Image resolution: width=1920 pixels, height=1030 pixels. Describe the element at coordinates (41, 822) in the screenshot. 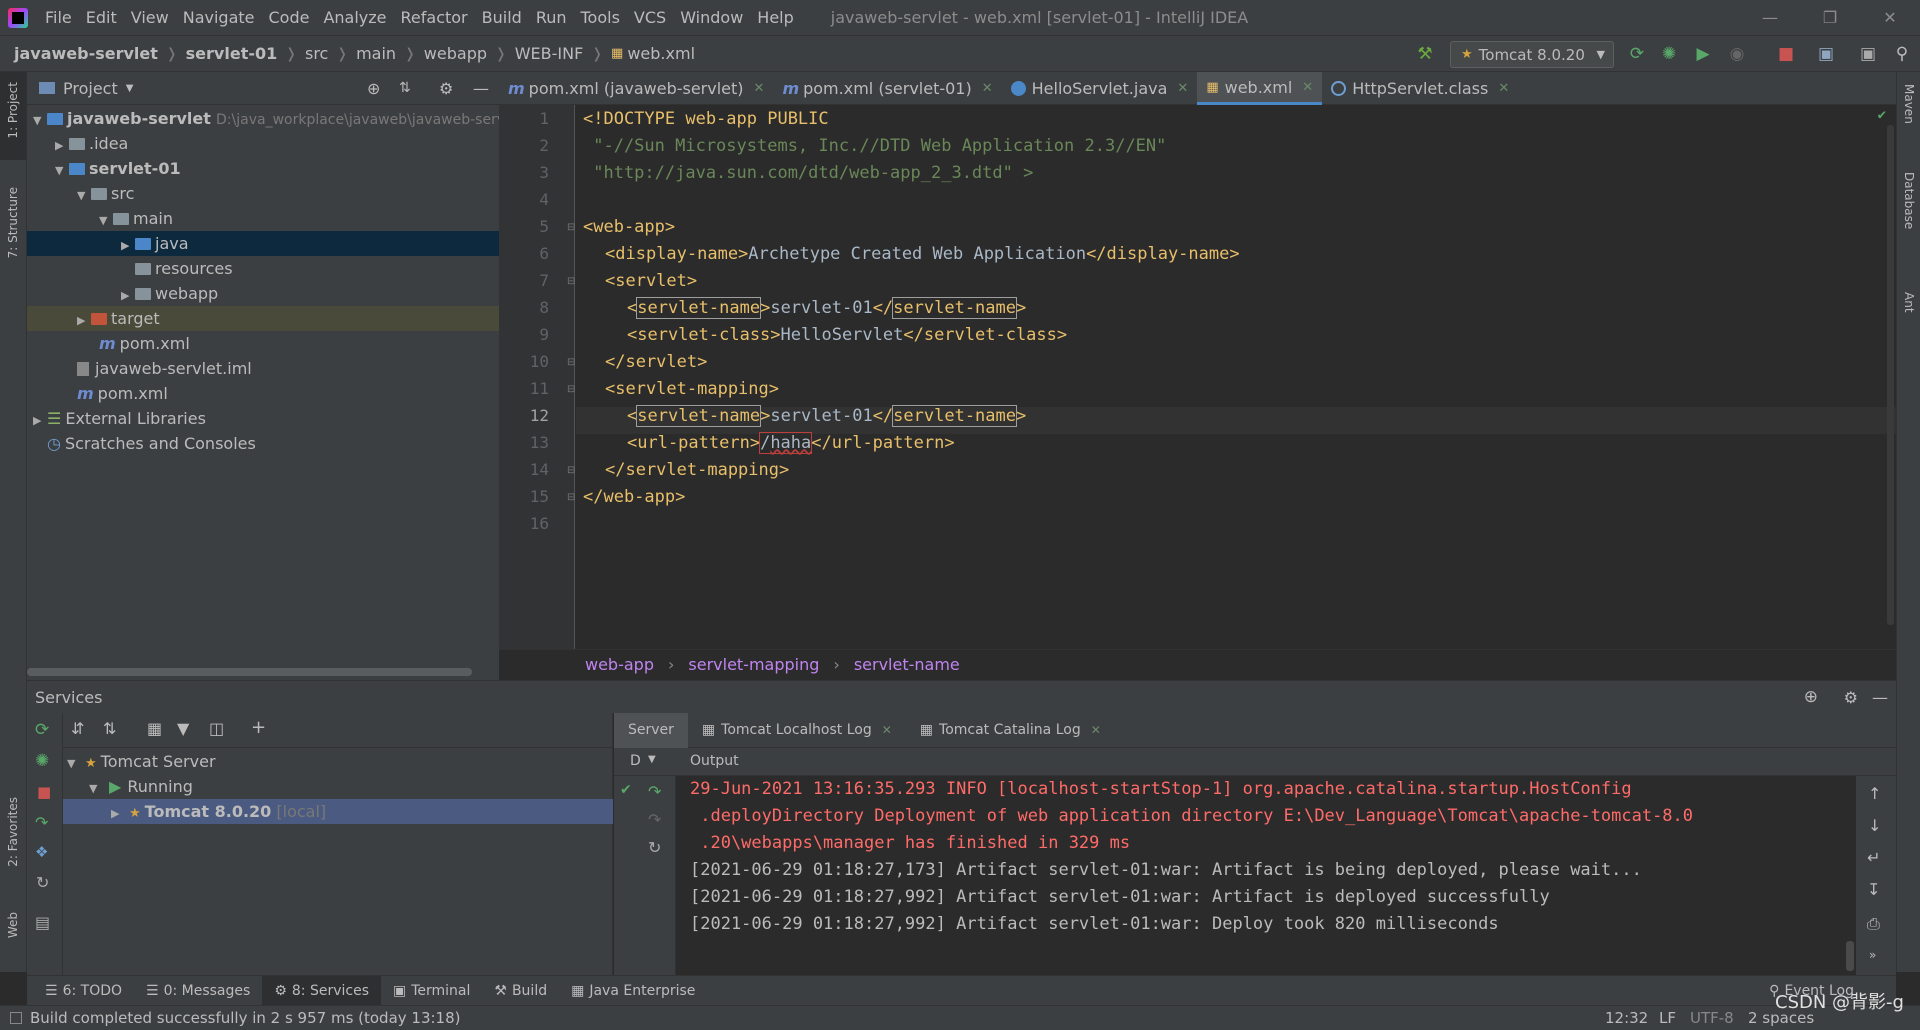

I see `deploy-icon: ↷` at that location.